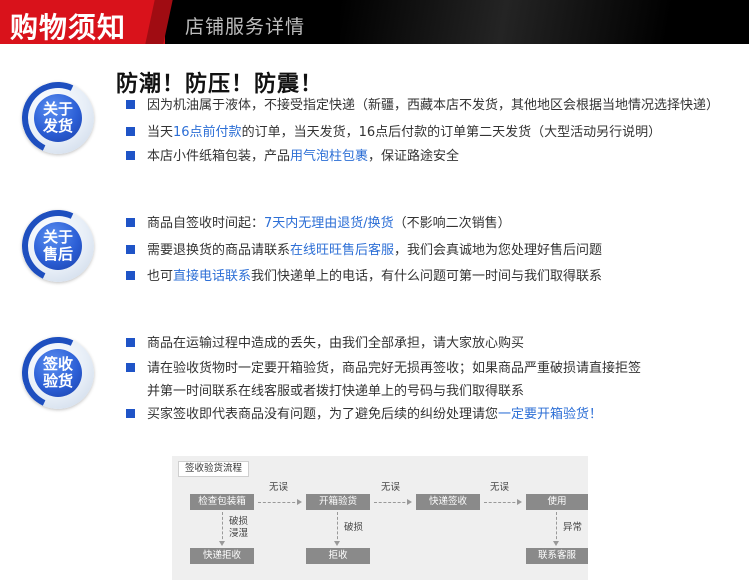  What do you see at coordinates (354, 527) in the screenshot?
I see `flow-label-damaged: 破损` at bounding box center [354, 527].